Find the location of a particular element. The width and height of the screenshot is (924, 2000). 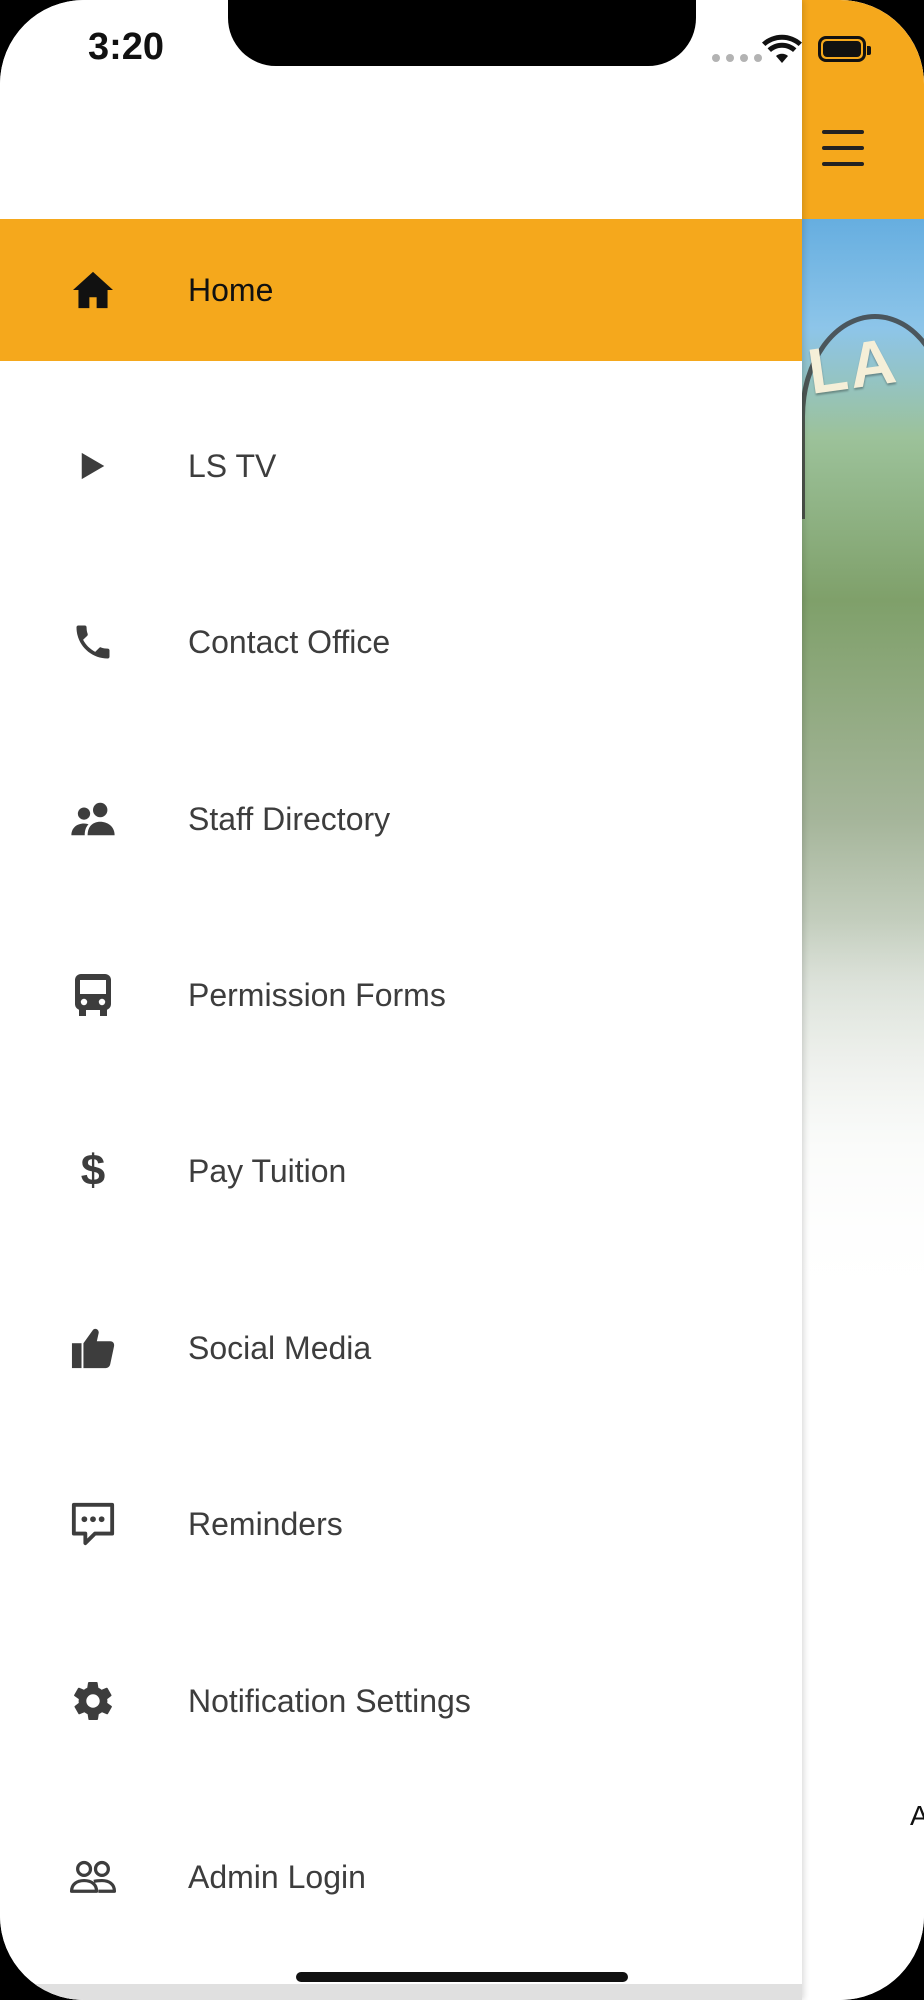

battery-icon is located at coordinates (844, 49).